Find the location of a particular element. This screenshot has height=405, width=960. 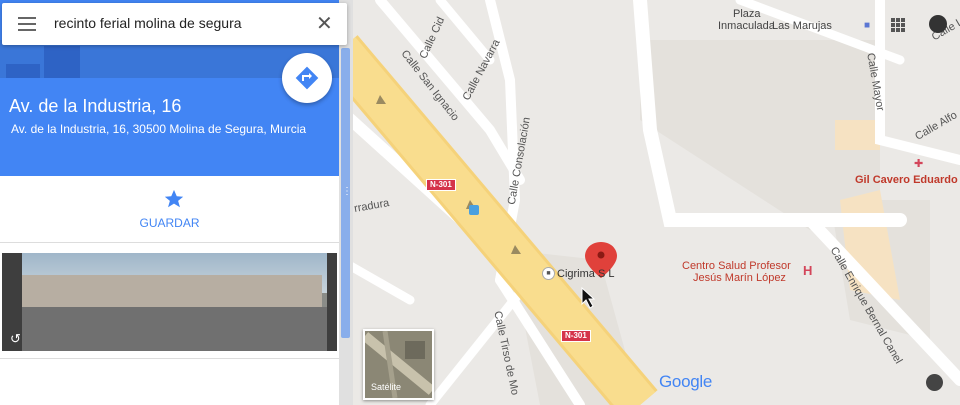

map-label-cigrima: Cigrima S L is located at coordinates (585, 274).